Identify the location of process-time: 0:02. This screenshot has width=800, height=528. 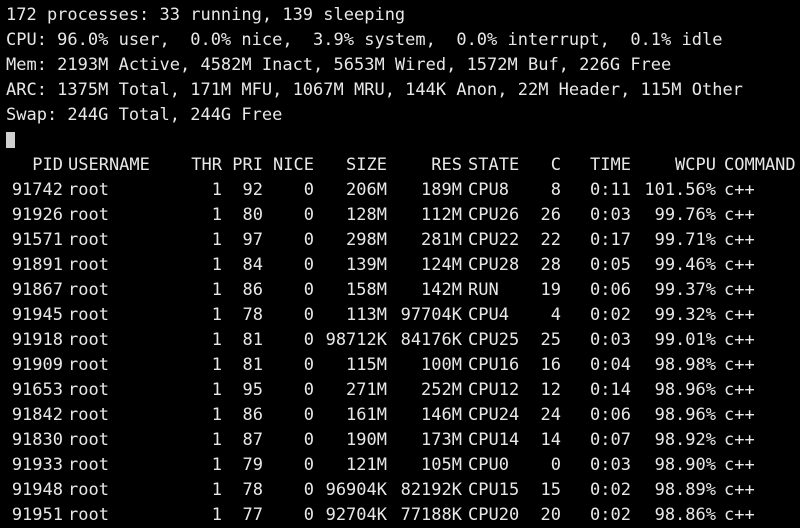
(610, 315).